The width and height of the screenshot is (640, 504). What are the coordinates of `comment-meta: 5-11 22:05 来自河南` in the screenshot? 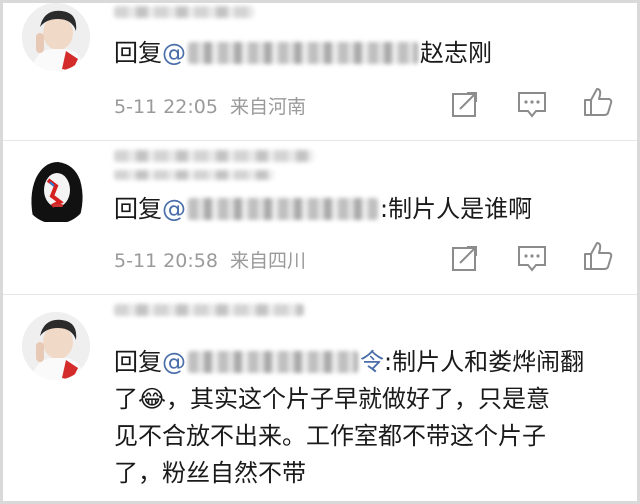 It's located at (210, 105).